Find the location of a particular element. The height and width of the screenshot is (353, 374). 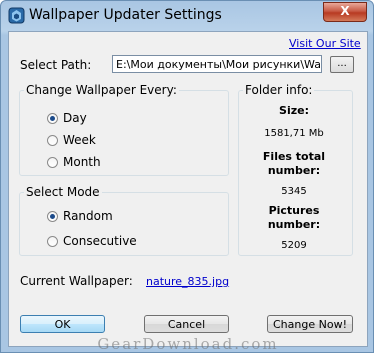

radio-day-label: Day is located at coordinates (75, 118).